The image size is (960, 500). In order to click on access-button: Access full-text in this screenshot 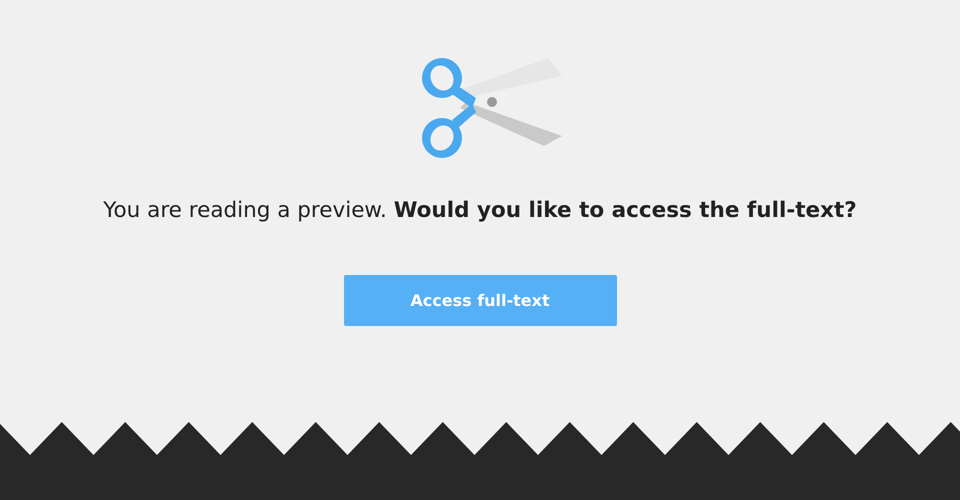, I will do `click(480, 300)`.